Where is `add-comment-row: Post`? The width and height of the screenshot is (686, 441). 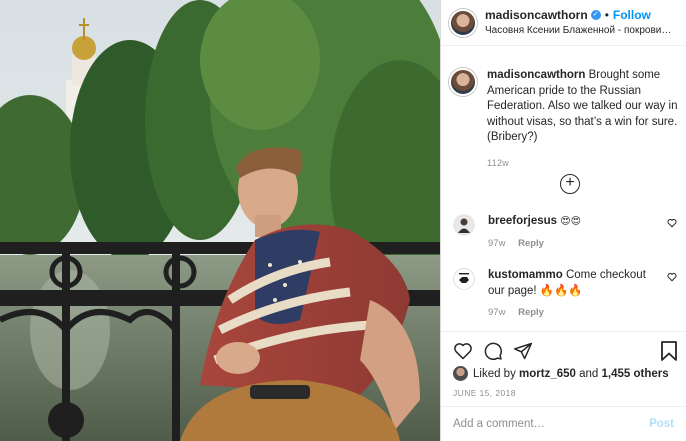 add-comment-row: Post is located at coordinates (563, 423).